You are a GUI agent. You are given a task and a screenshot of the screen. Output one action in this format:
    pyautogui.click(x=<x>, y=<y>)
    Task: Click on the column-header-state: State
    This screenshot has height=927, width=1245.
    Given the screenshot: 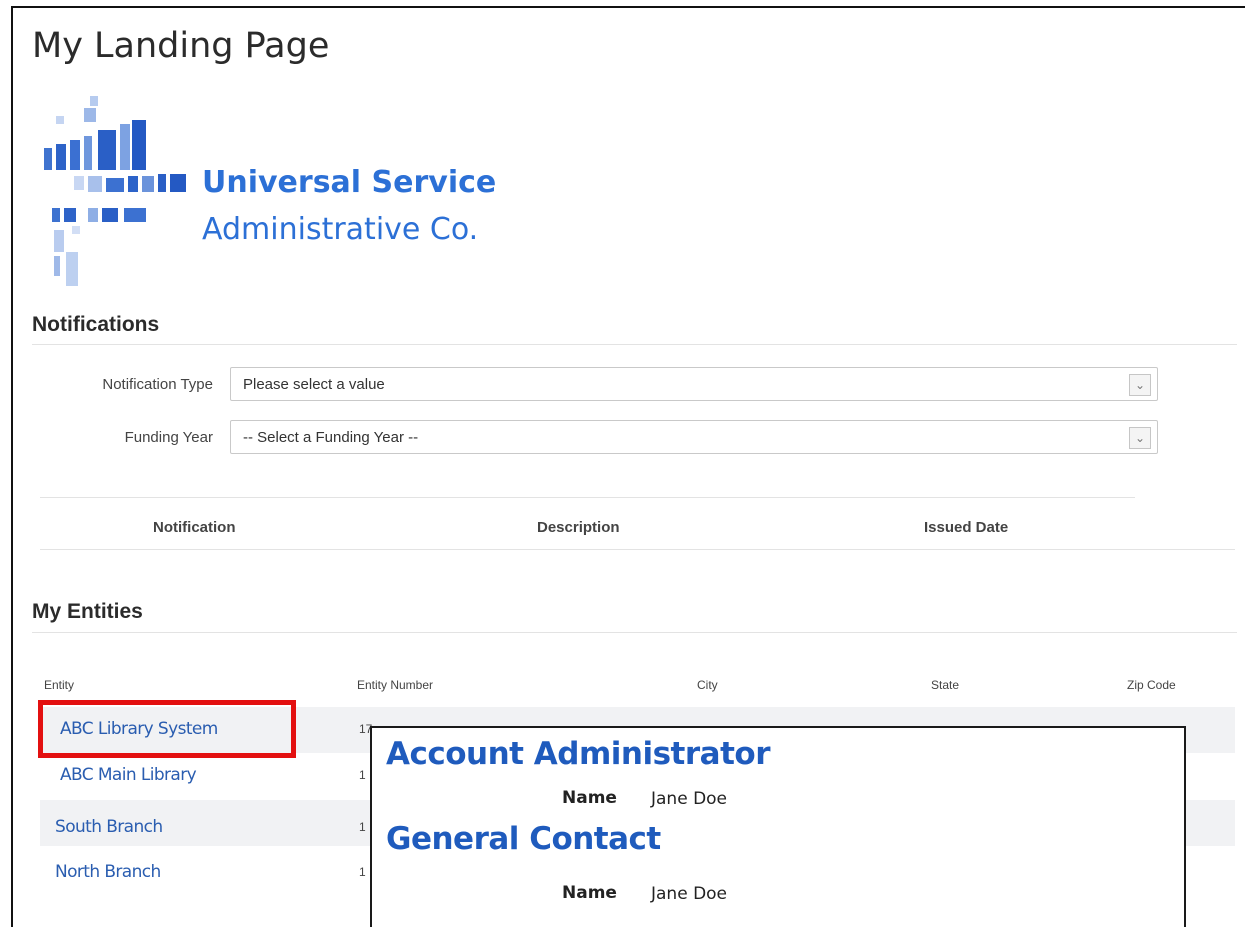 What is the action you would take?
    pyautogui.click(x=945, y=685)
    